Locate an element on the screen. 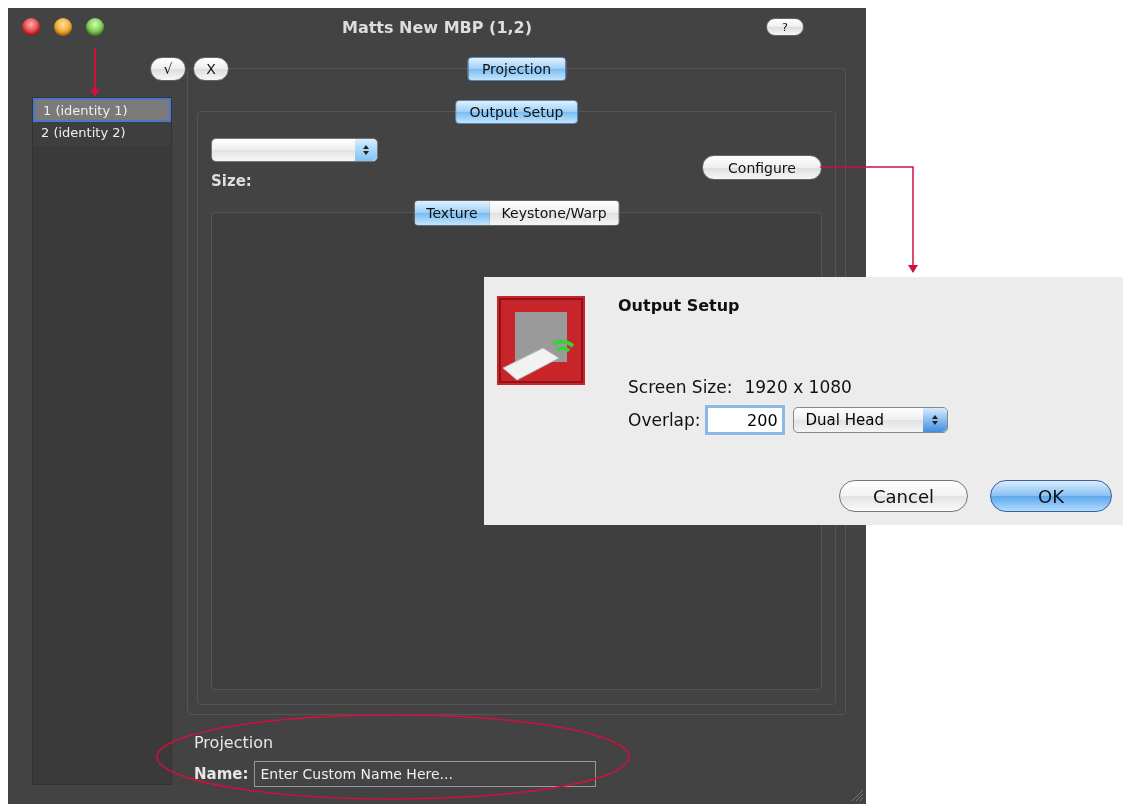  projection-tab: Projection is located at coordinates (516, 69).